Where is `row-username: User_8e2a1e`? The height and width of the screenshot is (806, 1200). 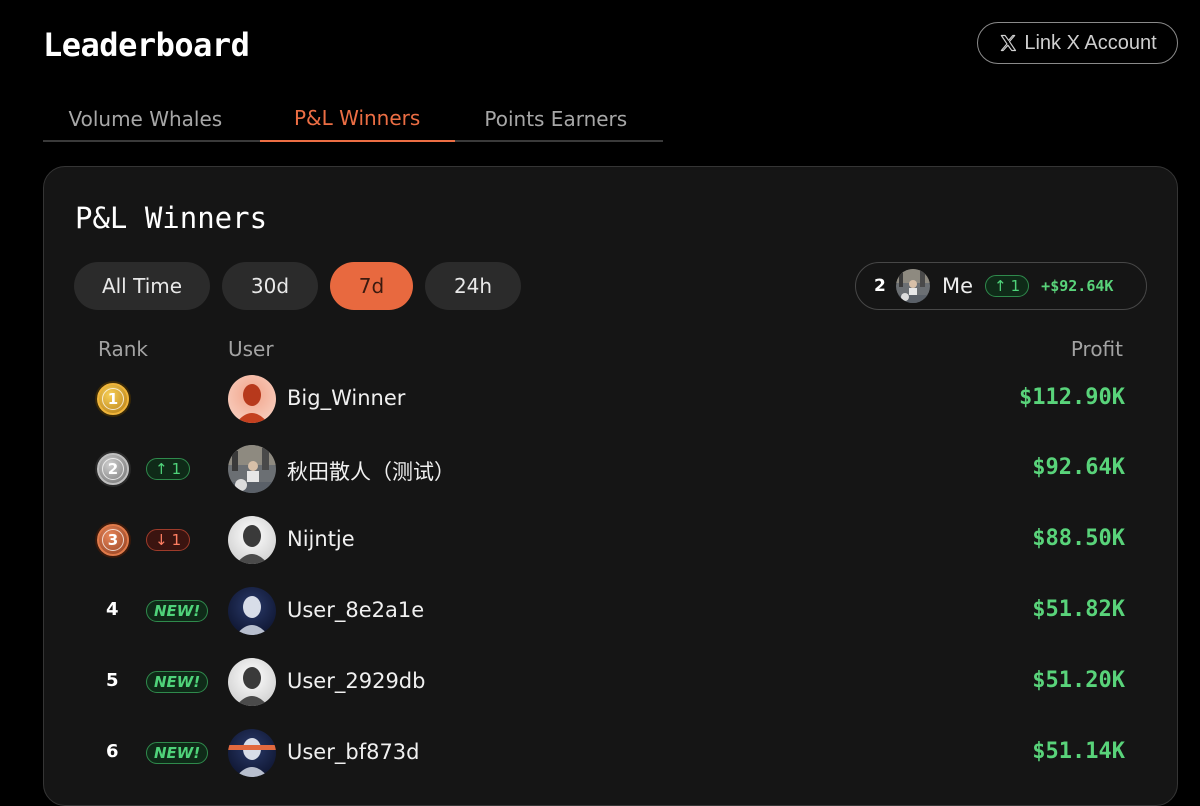 row-username: User_8e2a1e is located at coordinates (355, 610).